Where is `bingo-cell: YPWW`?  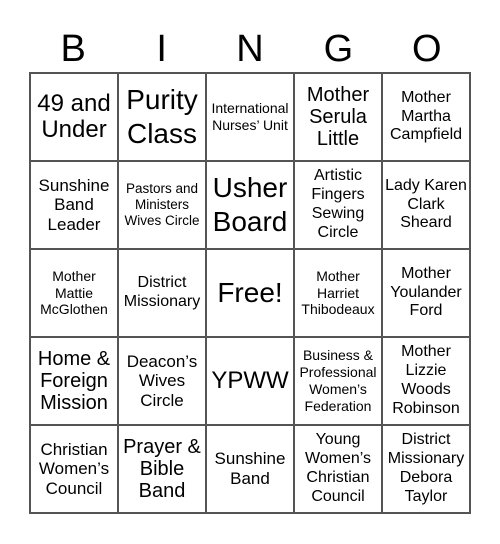
bingo-cell: YPWW is located at coordinates (250, 381).